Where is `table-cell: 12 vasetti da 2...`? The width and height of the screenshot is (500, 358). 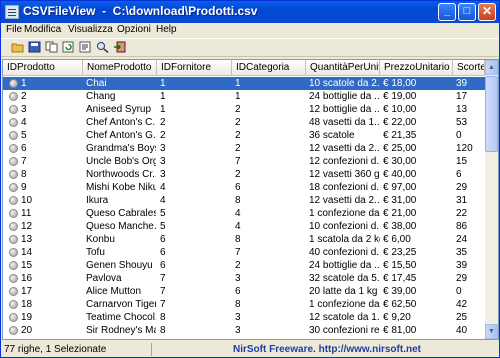 table-cell: 12 vasetti da 2... is located at coordinates (344, 200).